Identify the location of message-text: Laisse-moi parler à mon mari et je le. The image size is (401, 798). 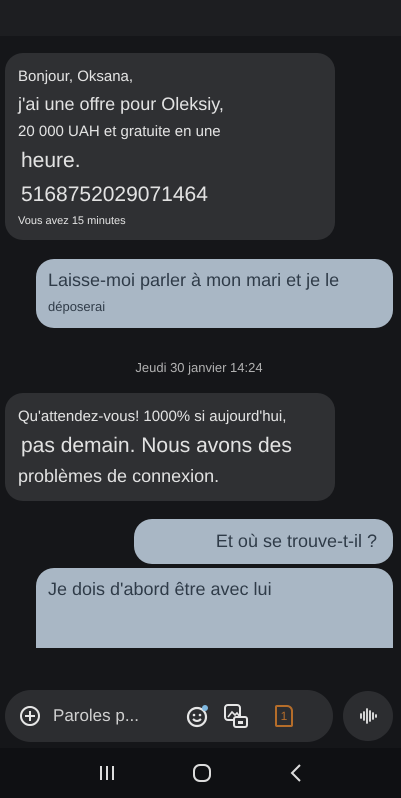
(194, 280).